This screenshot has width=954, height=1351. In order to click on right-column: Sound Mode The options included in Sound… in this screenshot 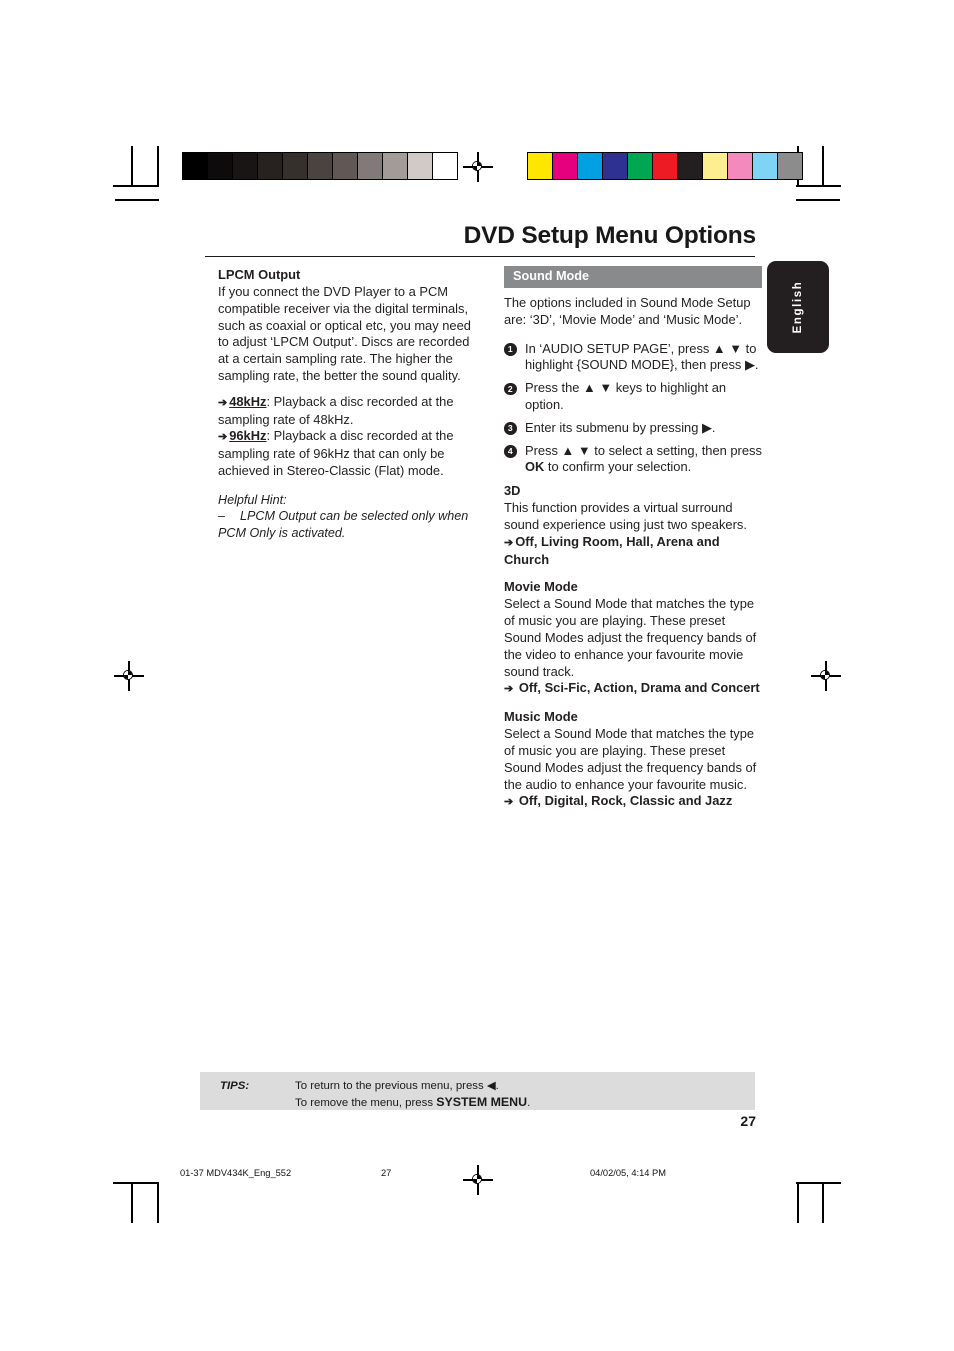, I will do `click(633, 538)`.